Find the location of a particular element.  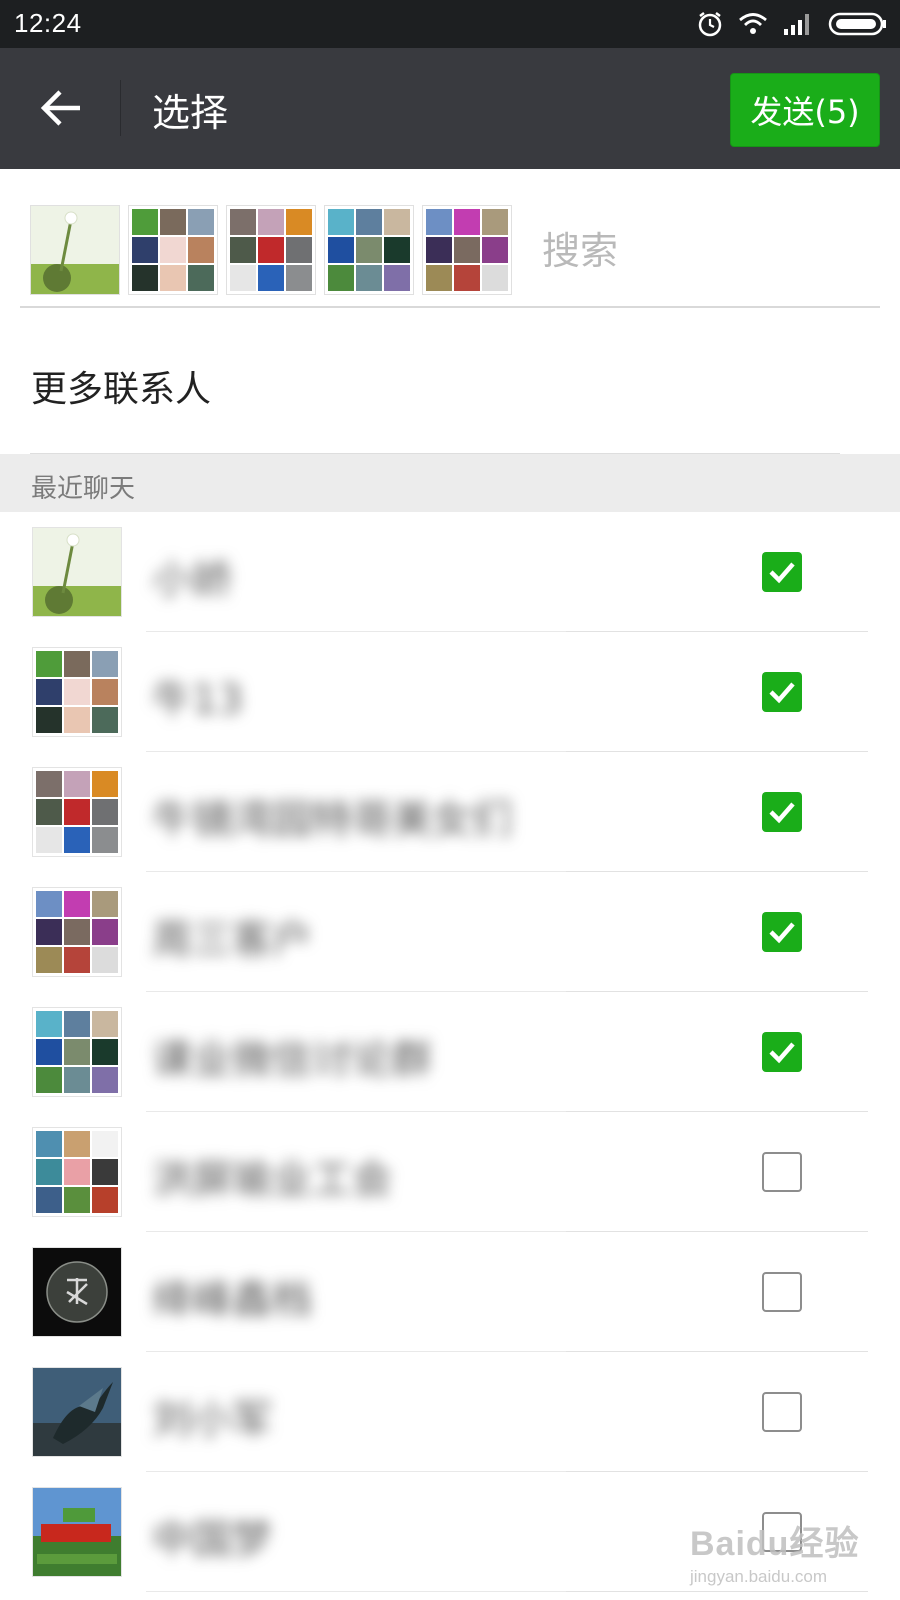

chat-name: 绛峰鑫档 is located at coordinates (232, 1300).